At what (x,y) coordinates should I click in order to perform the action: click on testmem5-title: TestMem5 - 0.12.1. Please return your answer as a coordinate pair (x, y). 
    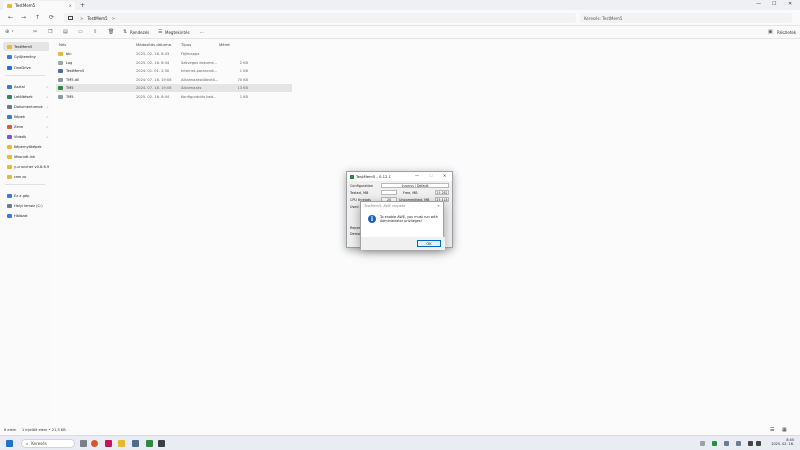
    Looking at the image, I should click on (374, 176).